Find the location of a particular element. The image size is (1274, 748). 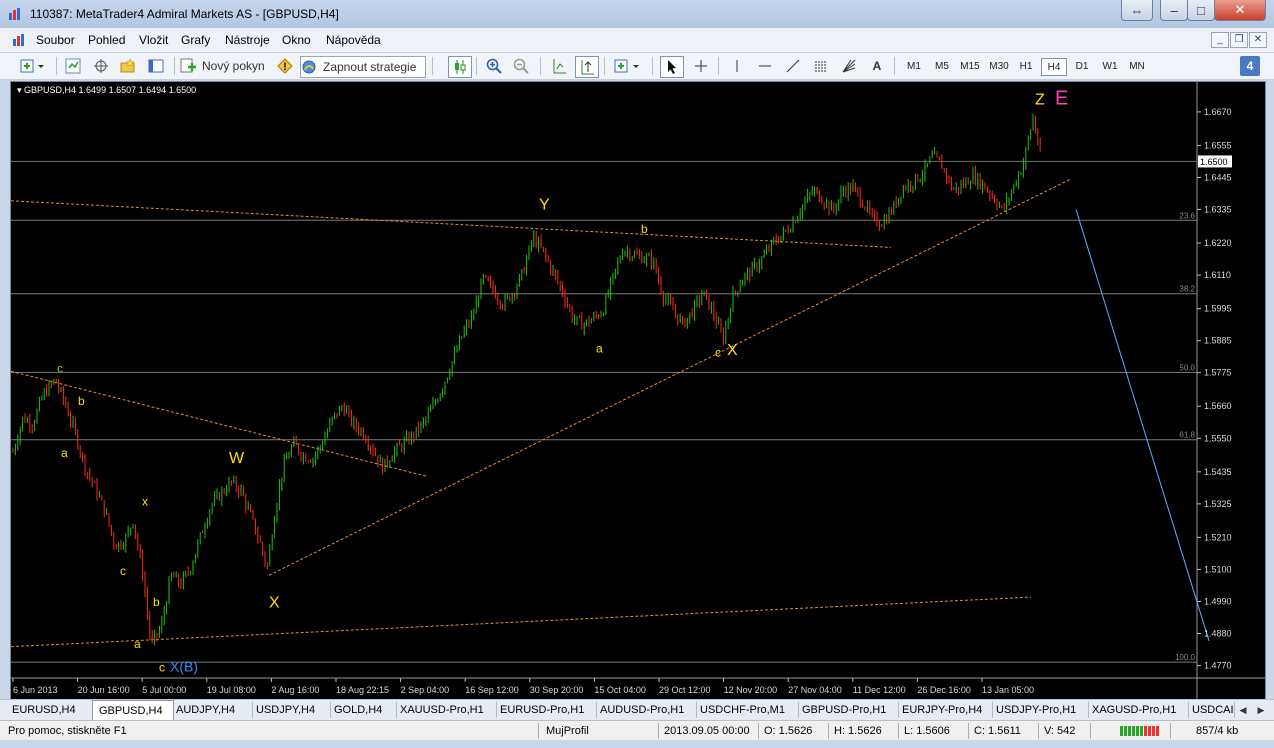

tab-usdcai: USDCAI is located at coordinates (1210, 710).